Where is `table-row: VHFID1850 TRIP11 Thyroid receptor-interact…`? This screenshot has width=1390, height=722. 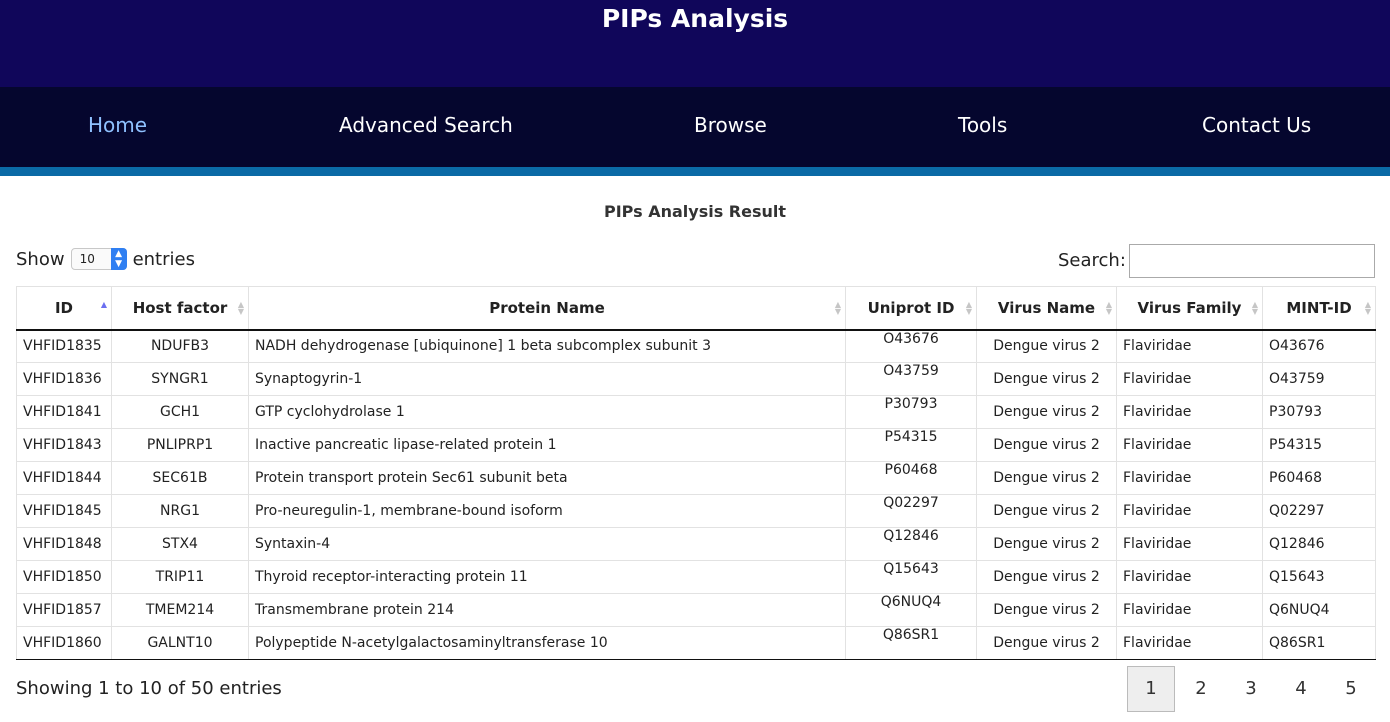
table-row: VHFID1850 TRIP11 Thyroid receptor-interact… is located at coordinates (696, 577).